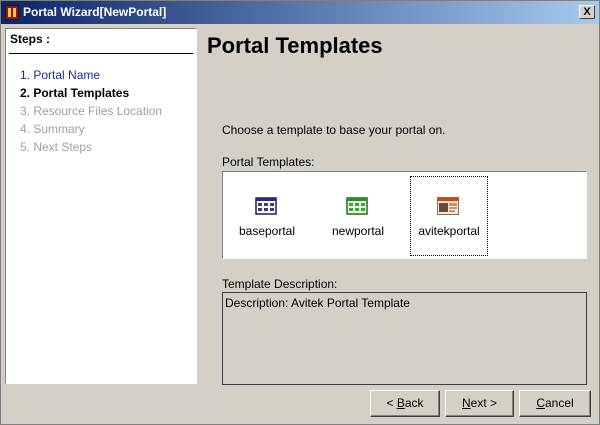  Describe the element at coordinates (358, 231) in the screenshot. I see `template-name: newportal` at that location.